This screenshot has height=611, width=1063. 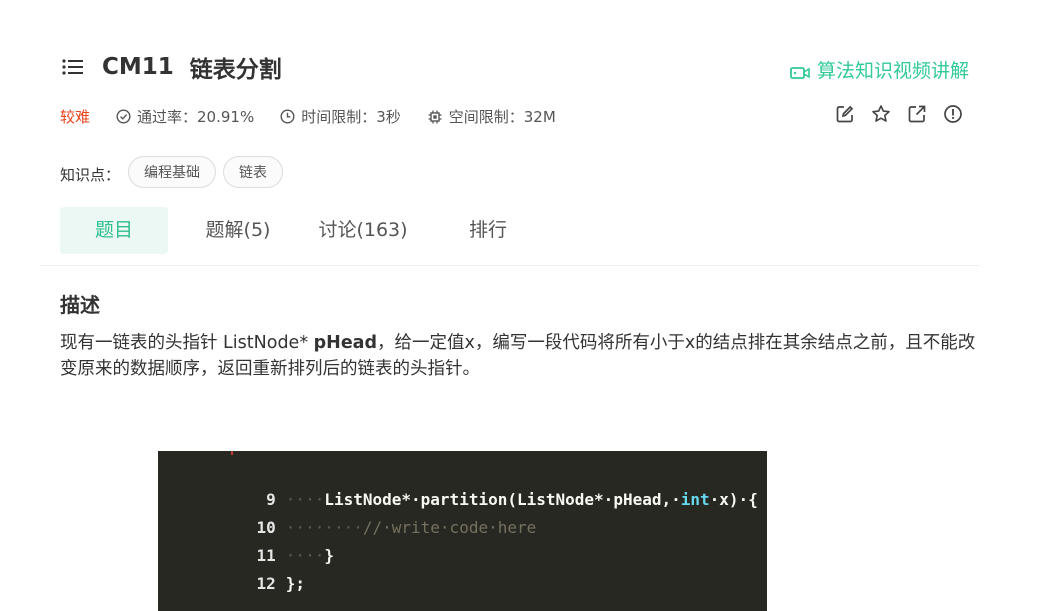 I want to click on time-limit: 时间限制：3秒, so click(x=340, y=116).